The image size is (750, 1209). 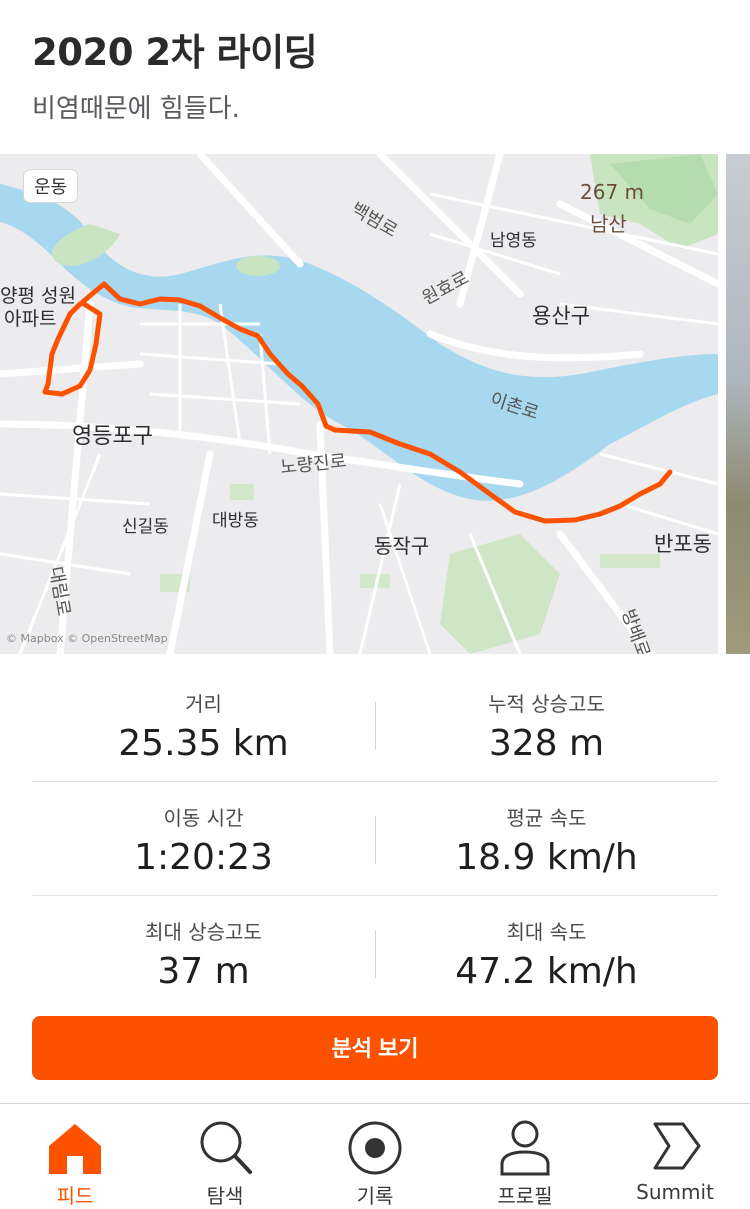 I want to click on sport-type-tag: 운동, so click(x=51, y=186).